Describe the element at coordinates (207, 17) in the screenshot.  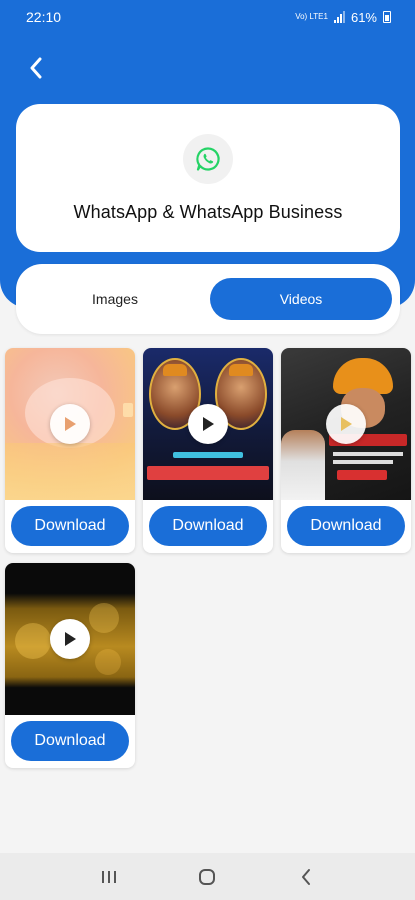
I see `status-bar: 22:10 Vo) LTE1 61%` at that location.